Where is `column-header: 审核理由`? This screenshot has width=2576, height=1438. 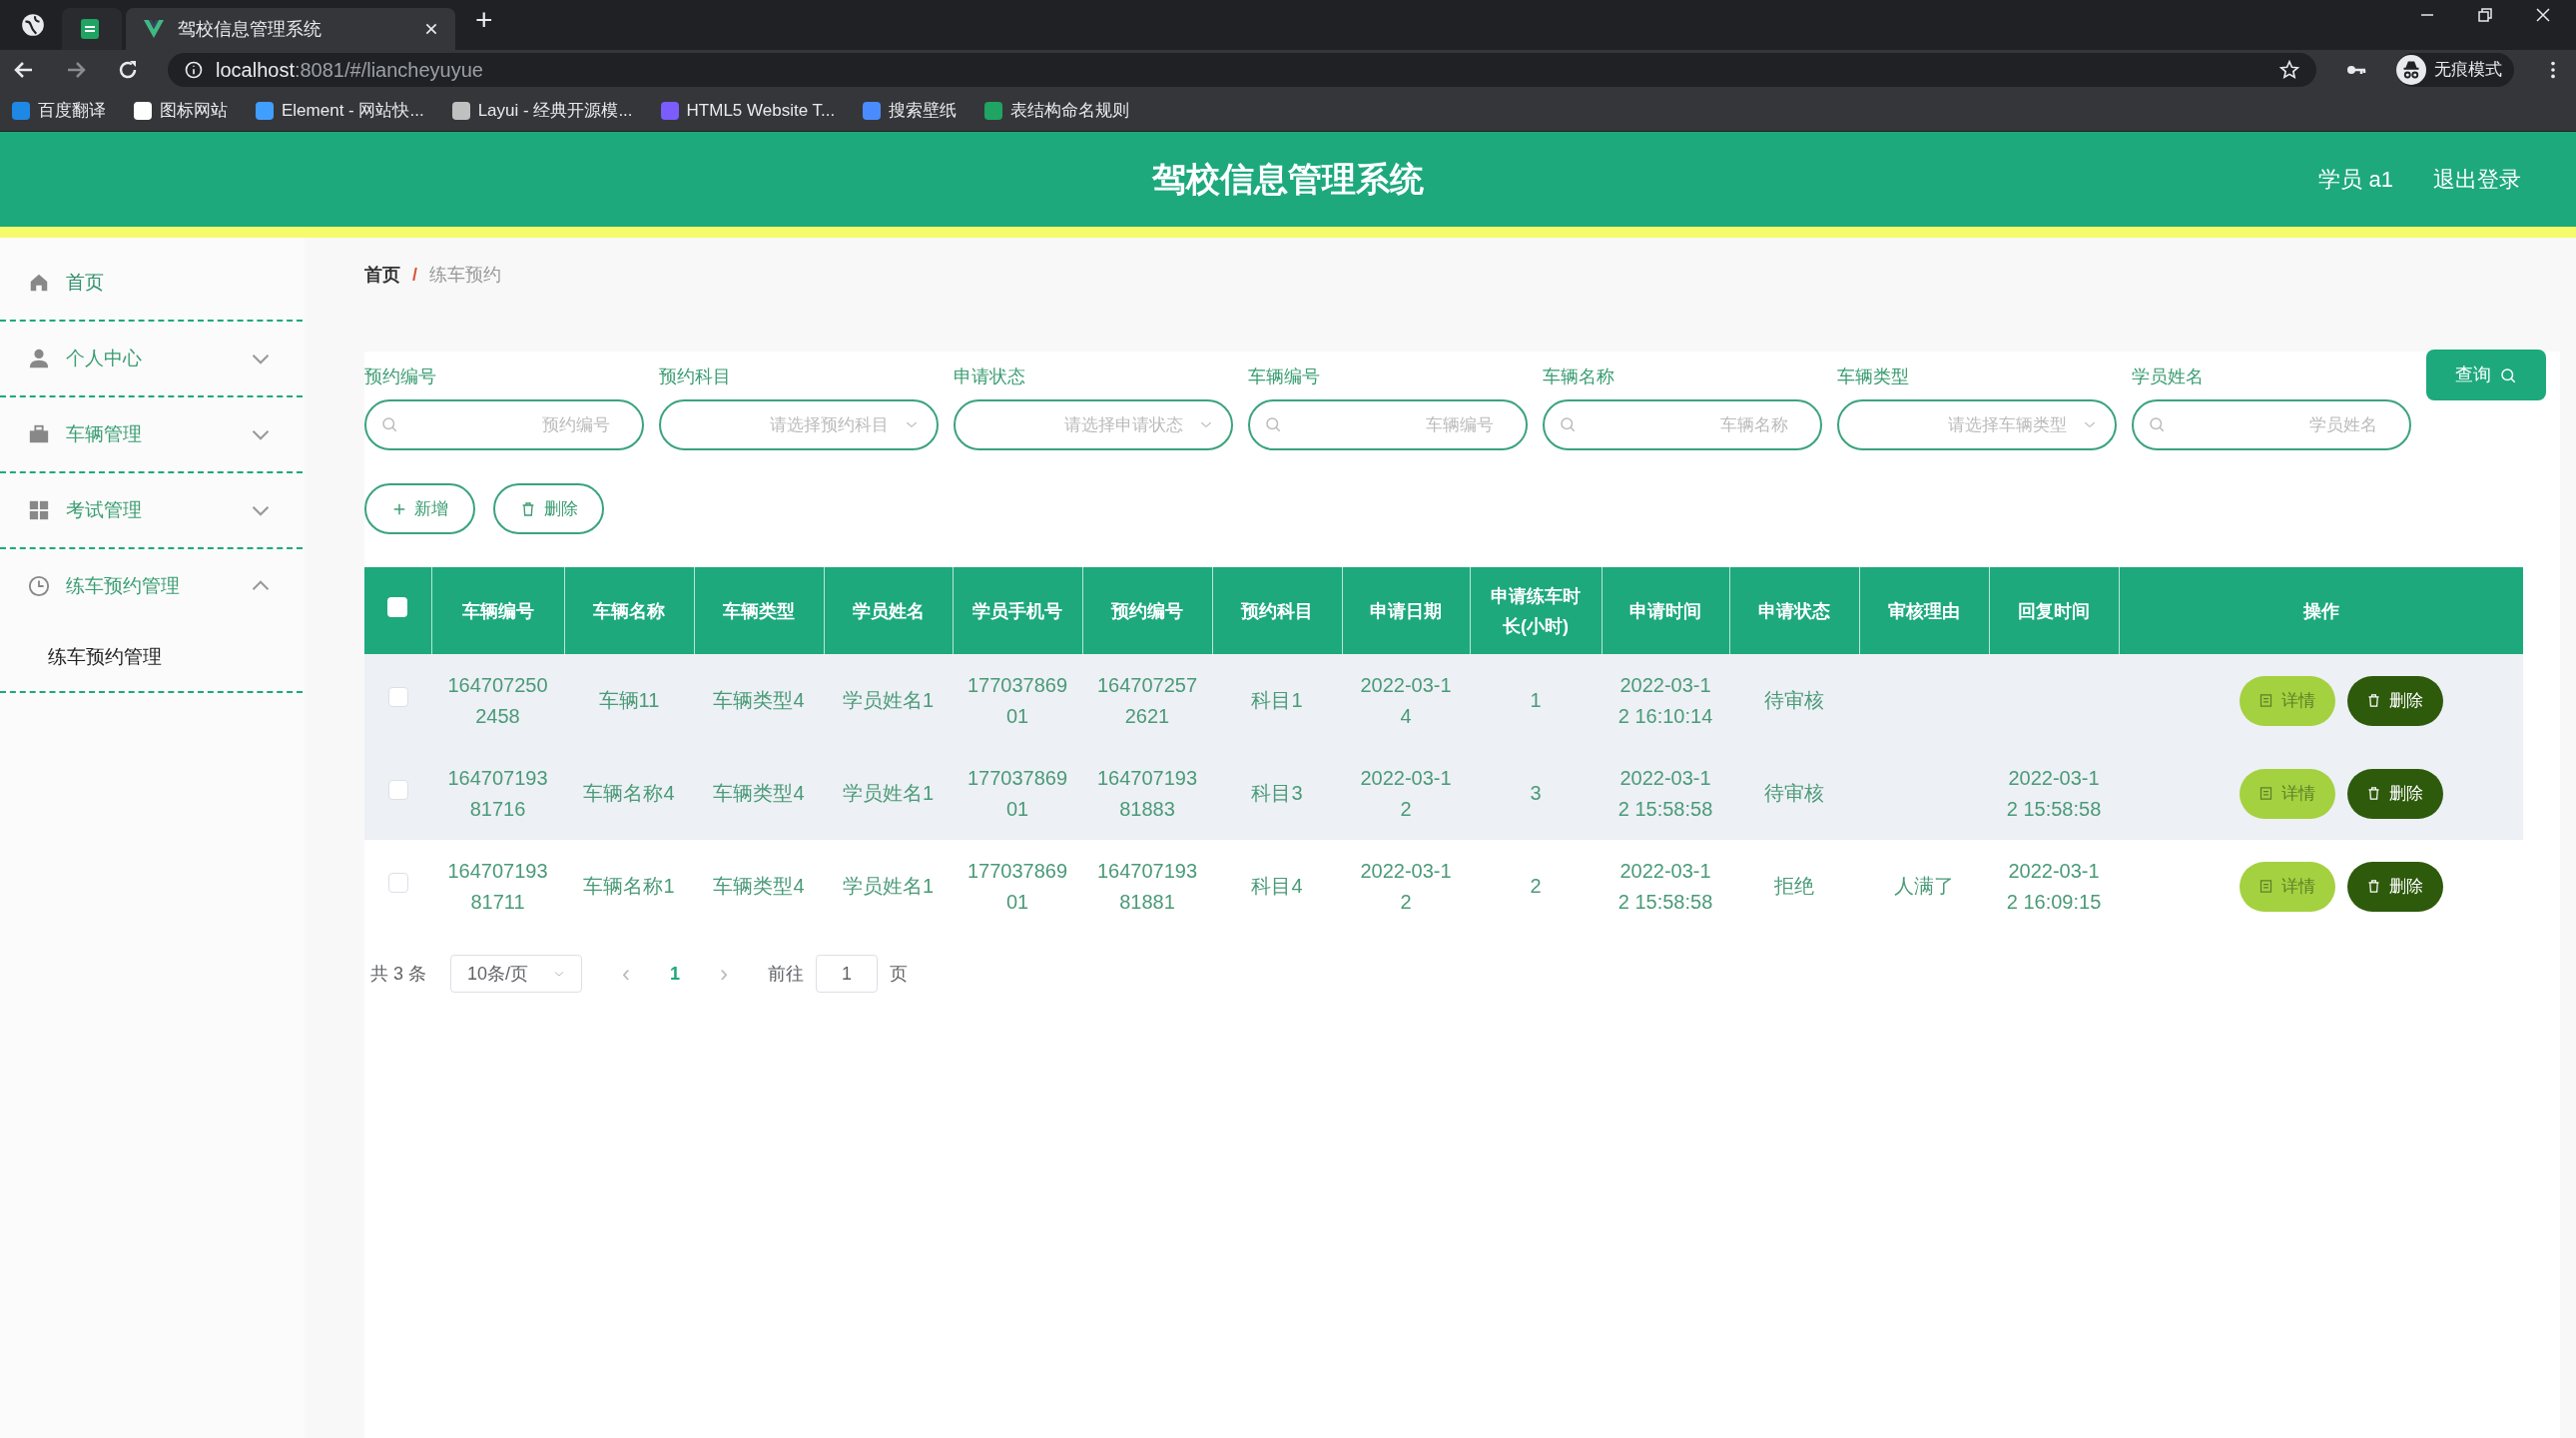 column-header: 审核理由 is located at coordinates (1924, 610).